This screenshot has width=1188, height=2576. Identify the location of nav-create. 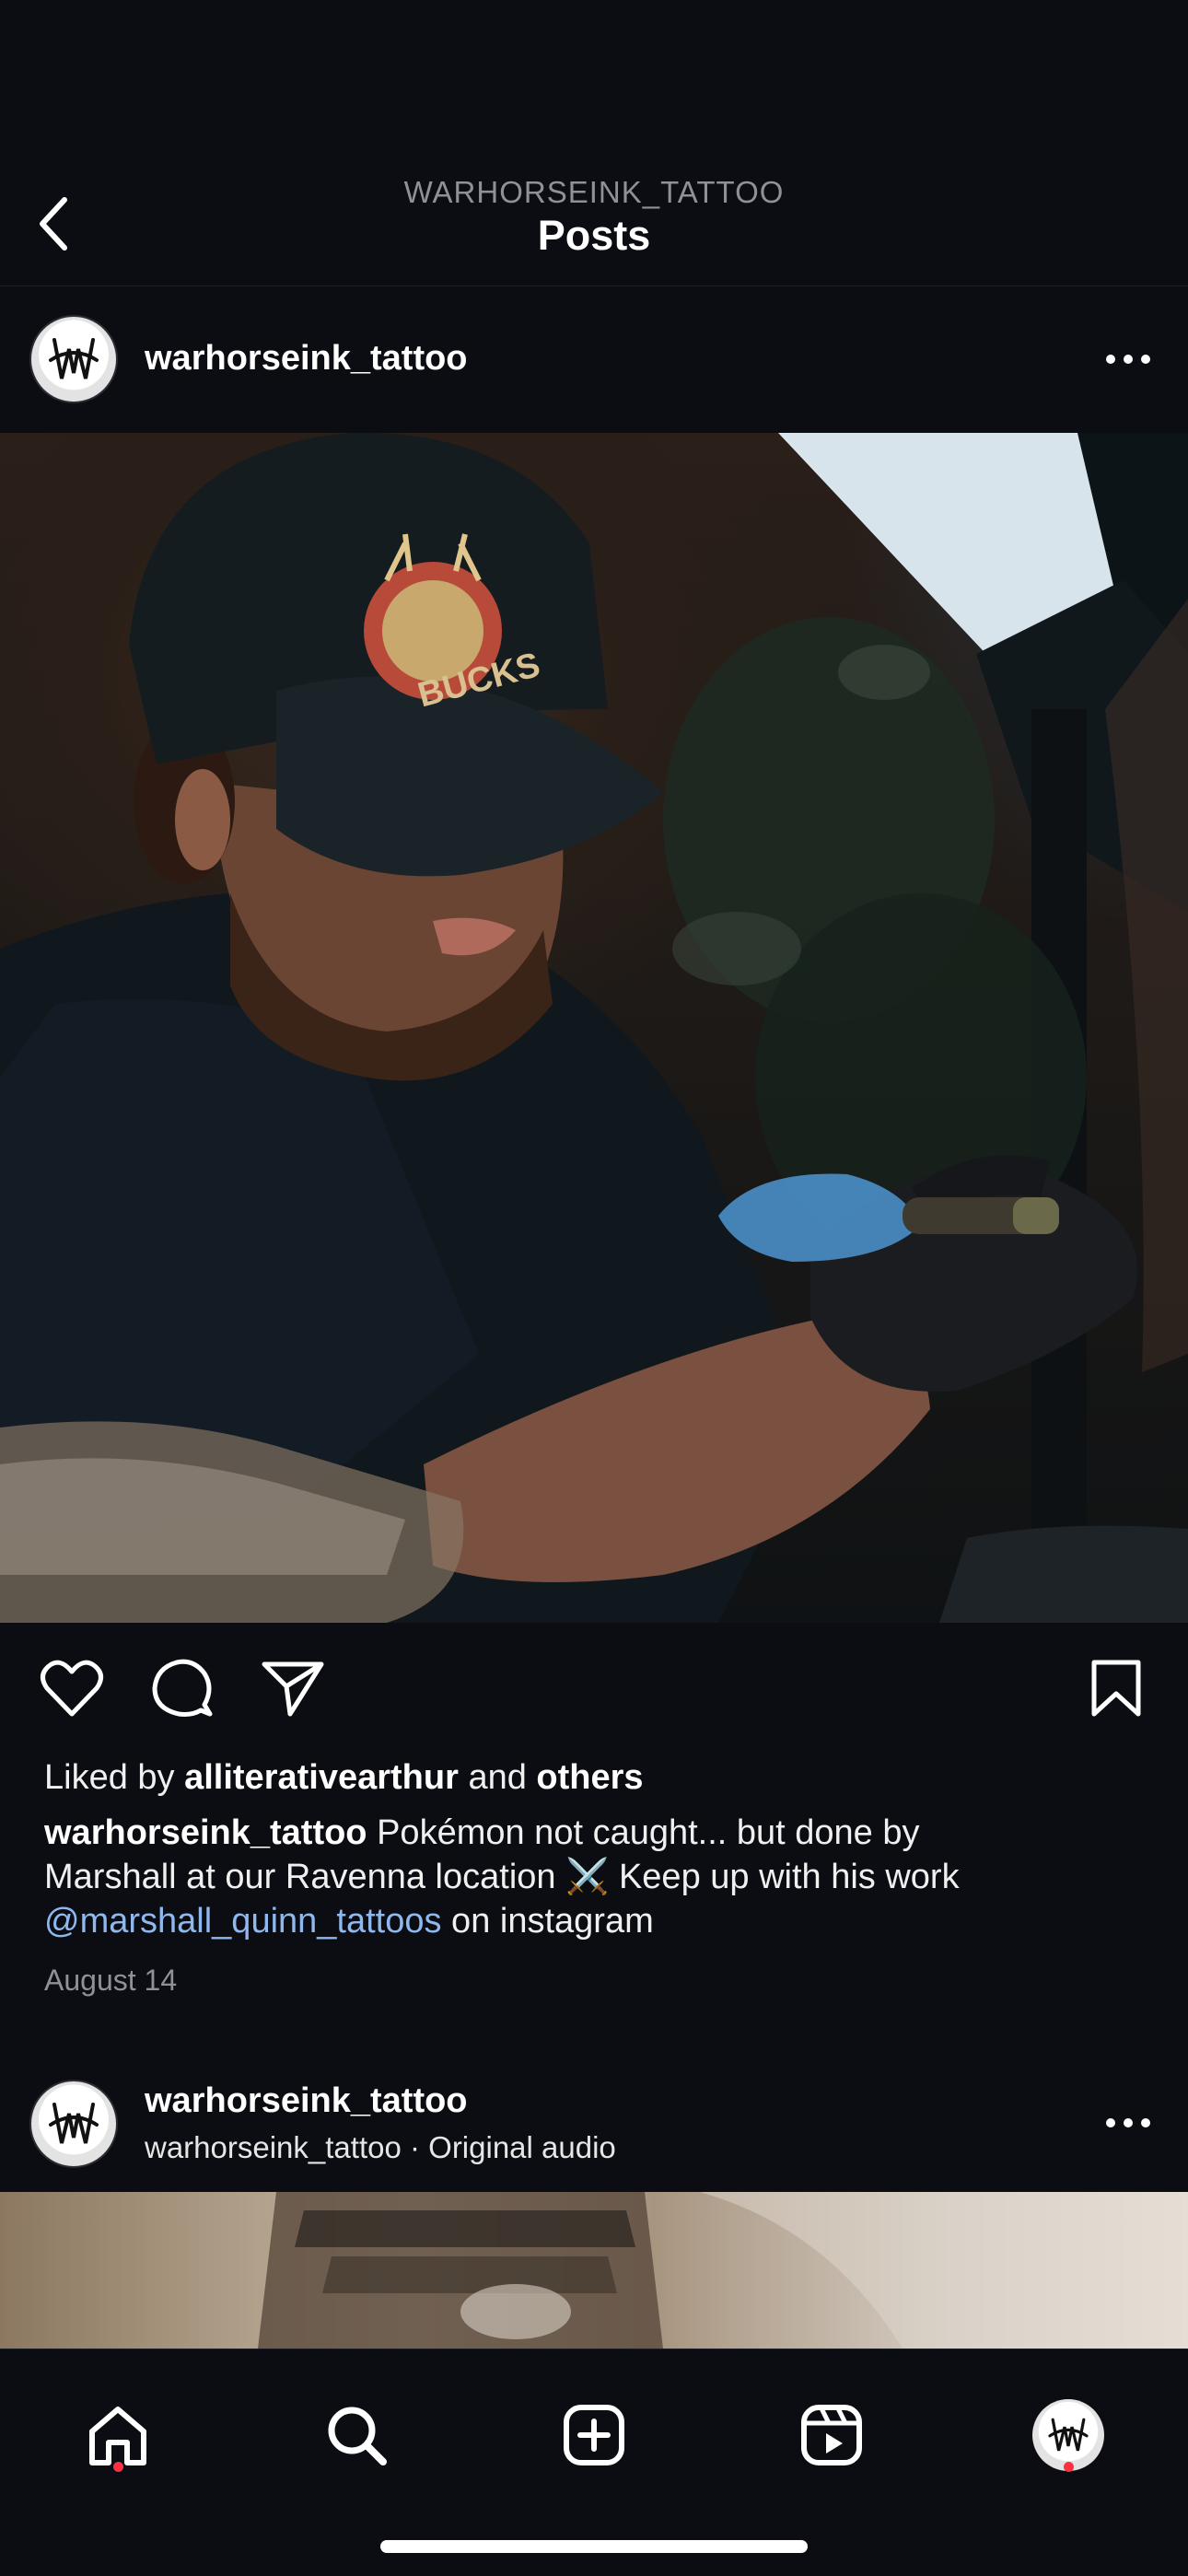
(594, 2435).